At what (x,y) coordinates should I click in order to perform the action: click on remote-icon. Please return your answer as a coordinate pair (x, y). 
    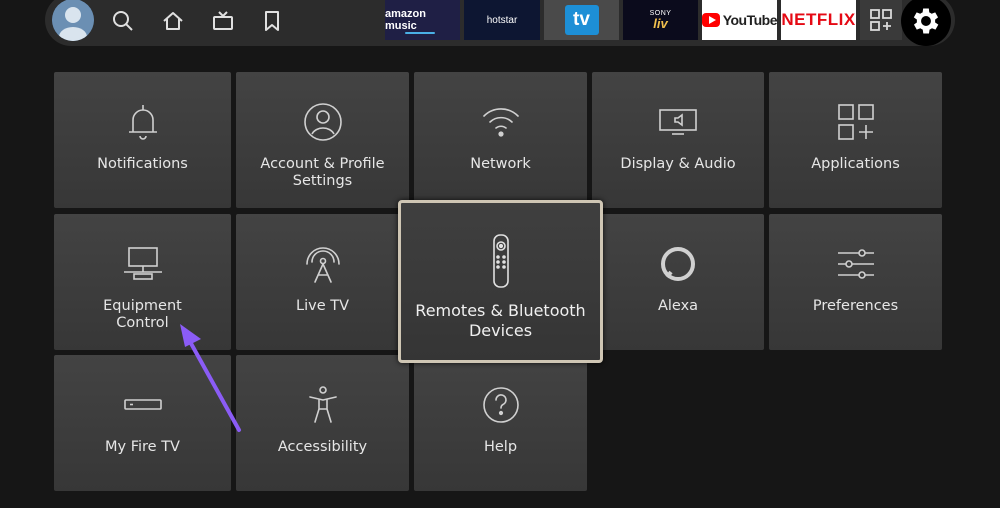
    Looking at the image, I should click on (500, 261).